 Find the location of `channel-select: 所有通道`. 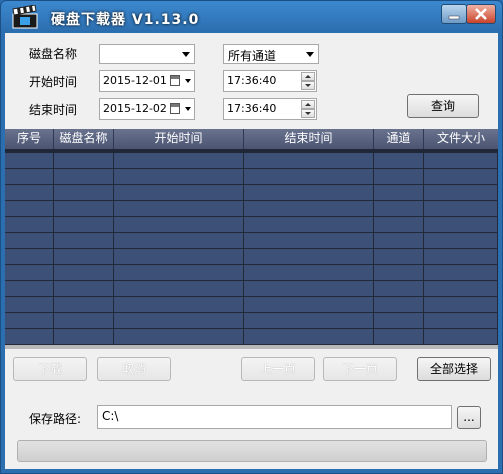

channel-select: 所有通道 is located at coordinates (271, 54).